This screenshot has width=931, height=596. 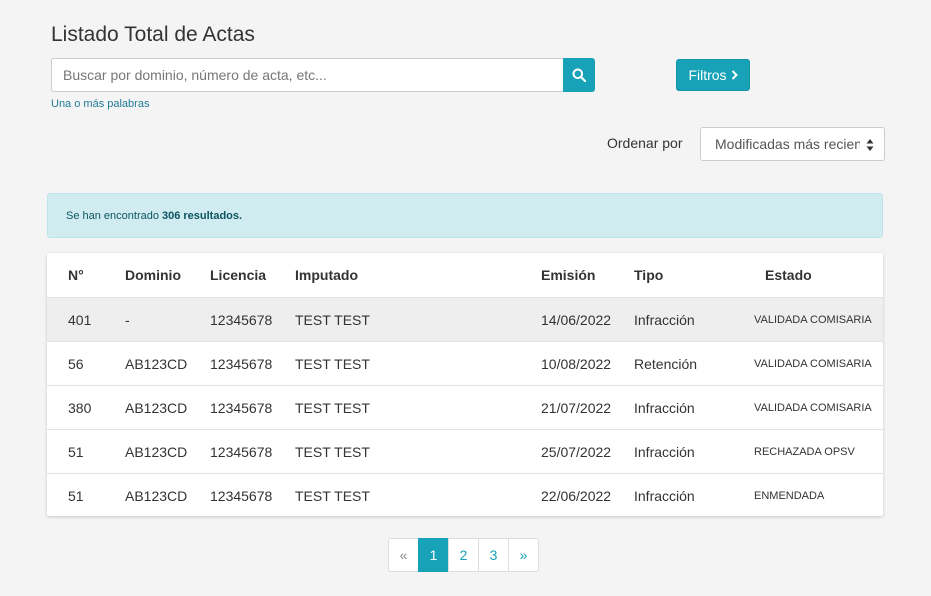 I want to click on cell-n: 401, so click(x=80, y=320).